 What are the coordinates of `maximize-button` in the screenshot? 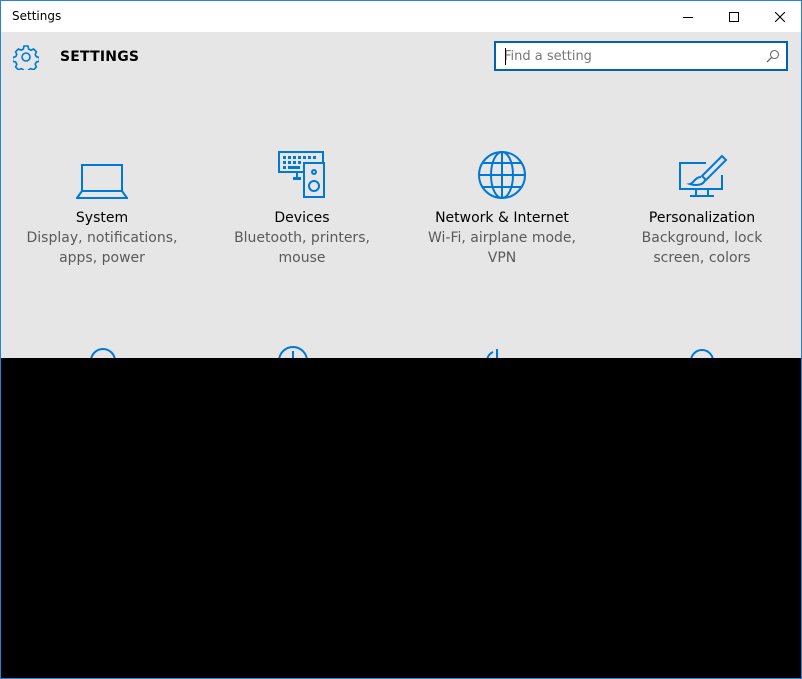 It's located at (734, 16).